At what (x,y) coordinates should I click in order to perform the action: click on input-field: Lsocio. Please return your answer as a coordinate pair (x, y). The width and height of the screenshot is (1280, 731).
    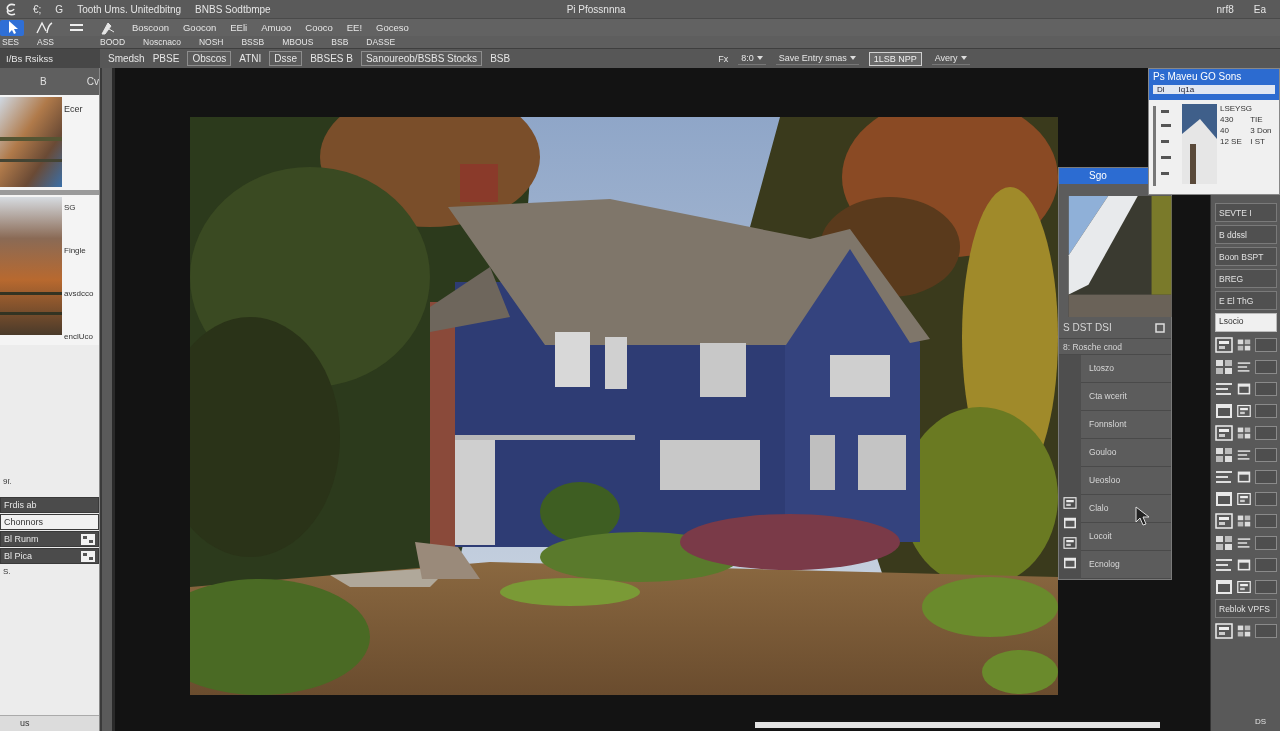
    Looking at the image, I should click on (1246, 322).